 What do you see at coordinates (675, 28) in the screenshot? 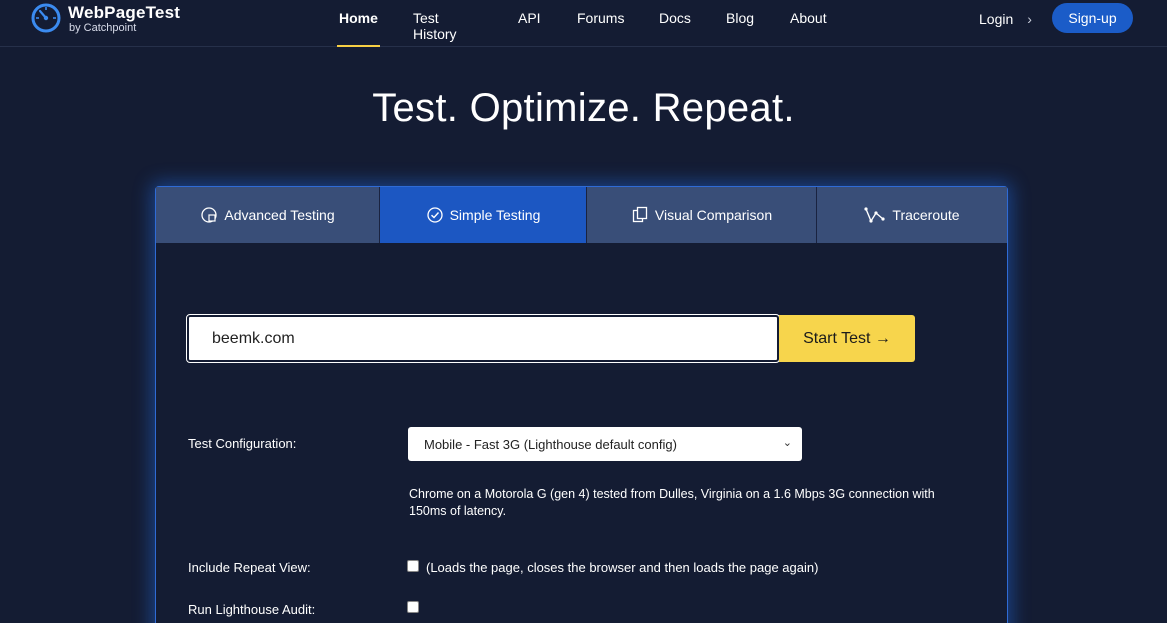
I see `nav-docs: Docs` at bounding box center [675, 28].